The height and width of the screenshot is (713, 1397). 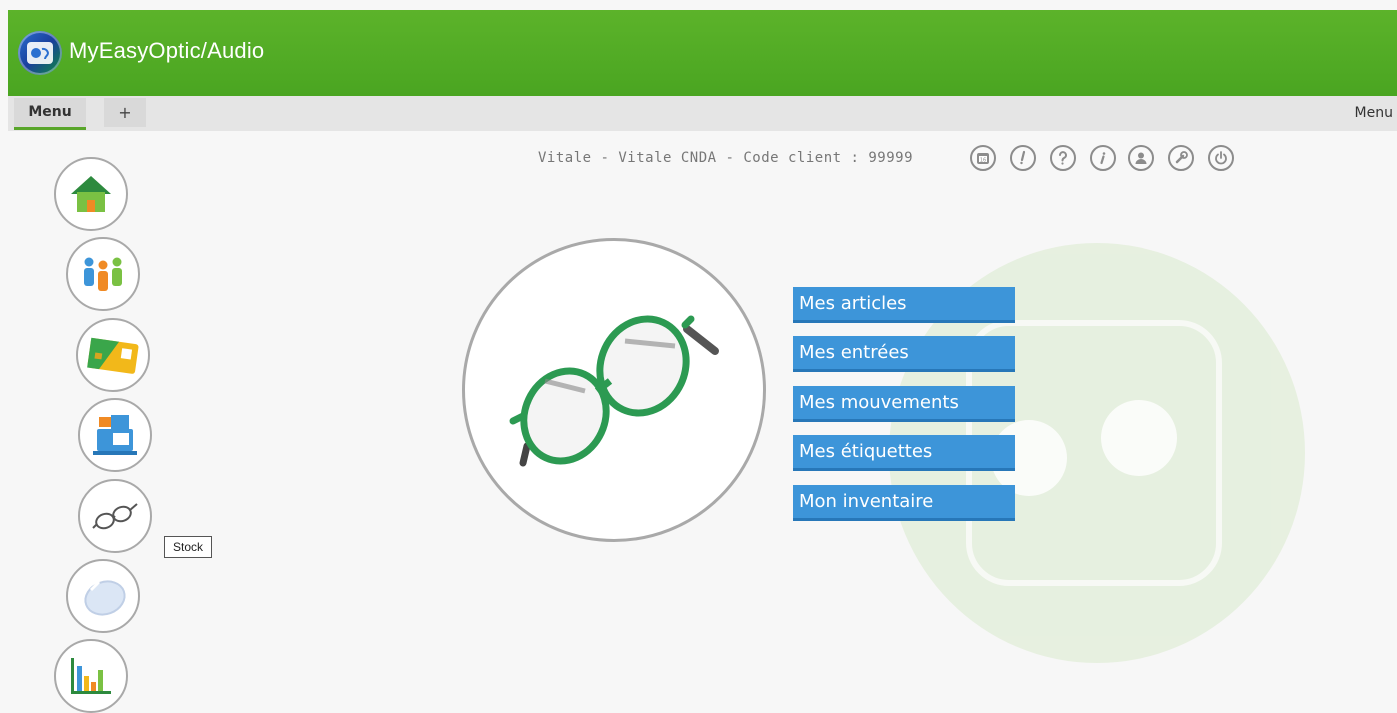 I want to click on clients-icon, so click(x=103, y=274).